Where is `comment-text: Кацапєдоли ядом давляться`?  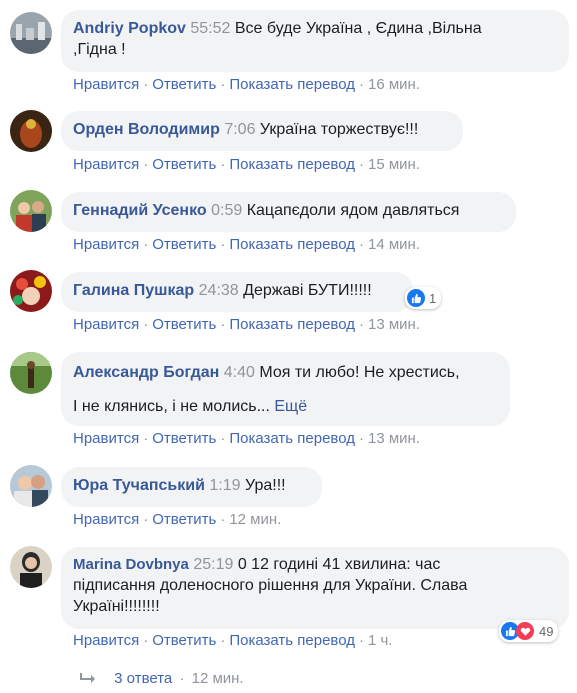
comment-text: Кацапєдоли ядом давляться is located at coordinates (353, 210).